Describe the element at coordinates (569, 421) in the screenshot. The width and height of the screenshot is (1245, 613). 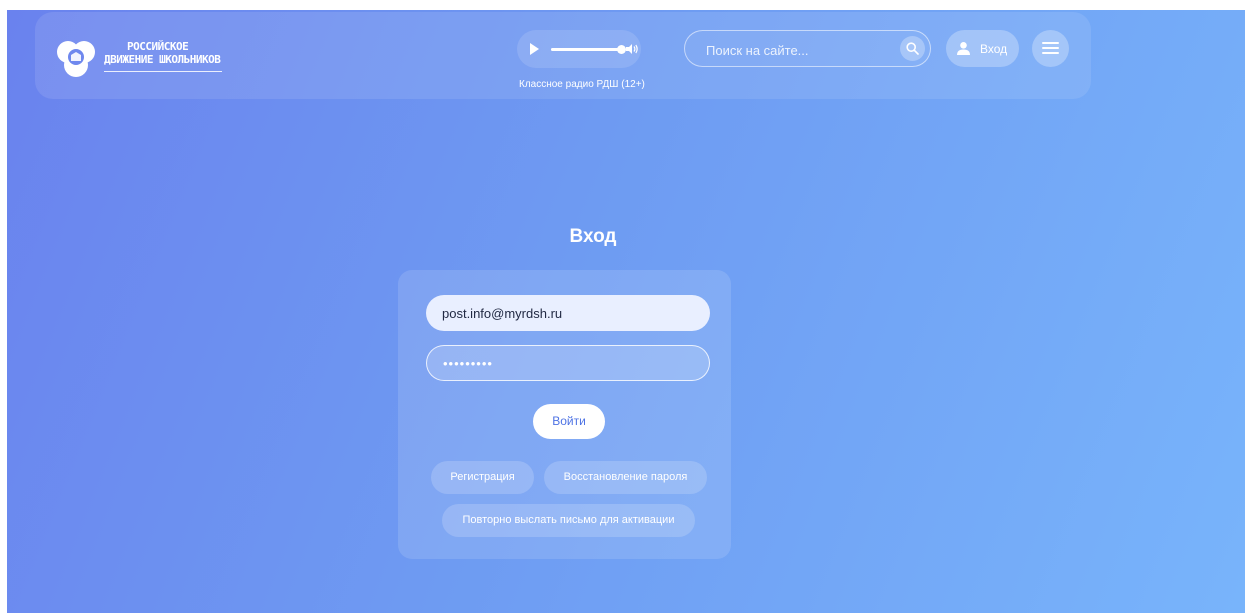
I see `submit-login-button: Войти` at that location.